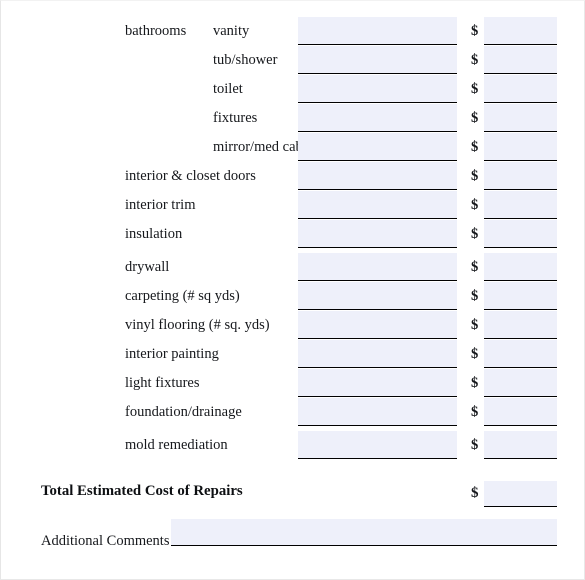  What do you see at coordinates (190, 176) in the screenshot?
I see `line-item-label: interior & closet doors` at bounding box center [190, 176].